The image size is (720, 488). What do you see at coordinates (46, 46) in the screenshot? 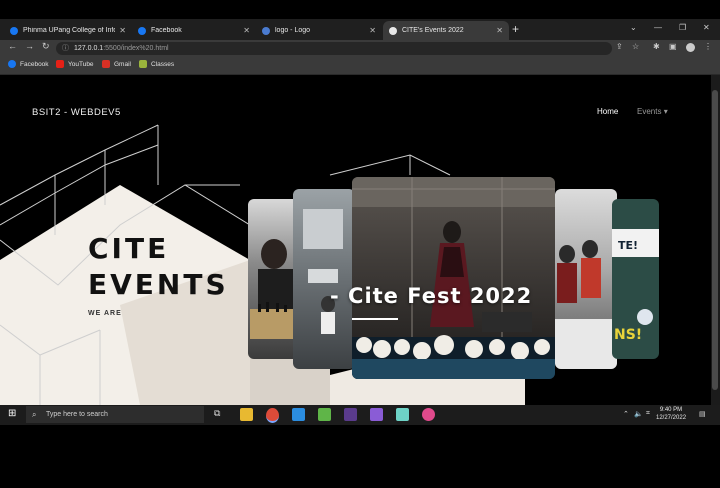
I see `reload-icon: ↻` at bounding box center [46, 46].